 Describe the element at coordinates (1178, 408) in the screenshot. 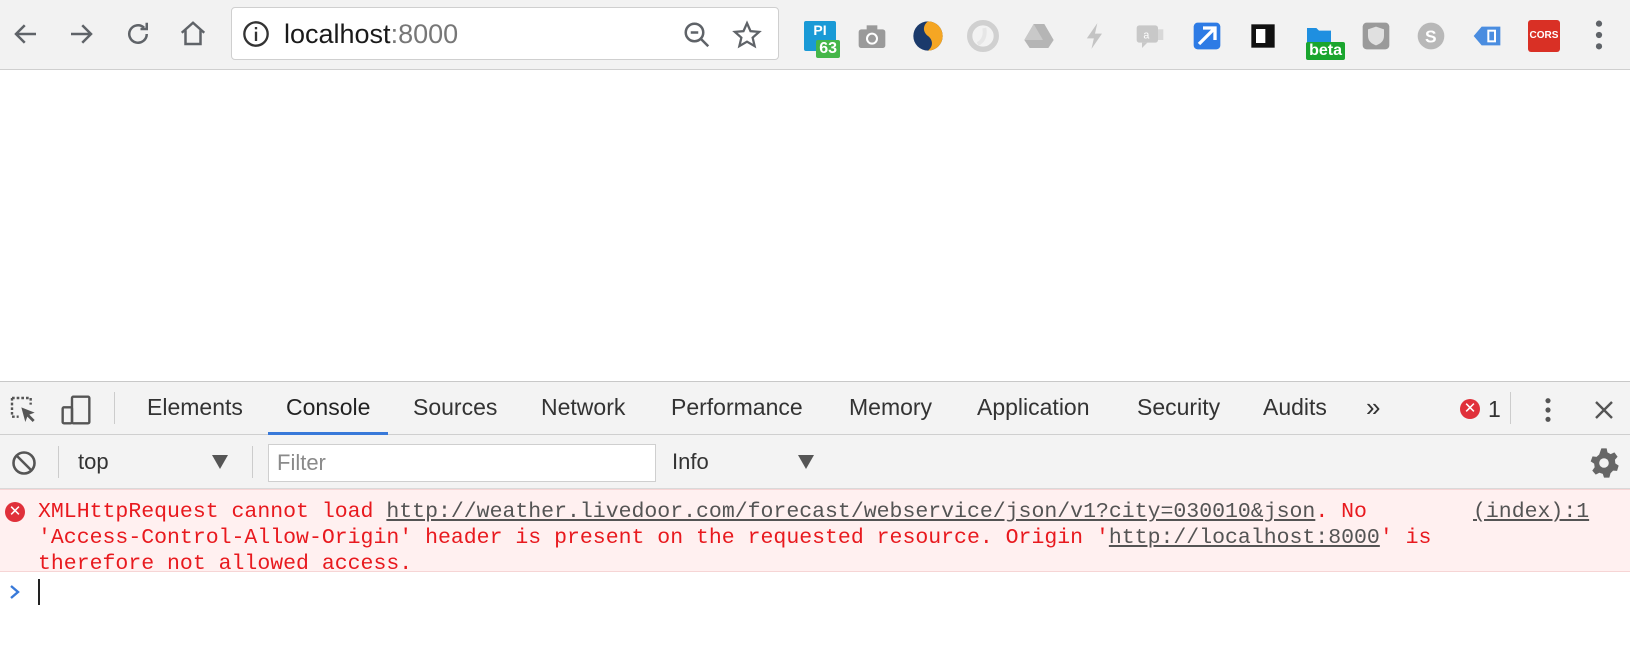

I see `tab-security: Security` at that location.